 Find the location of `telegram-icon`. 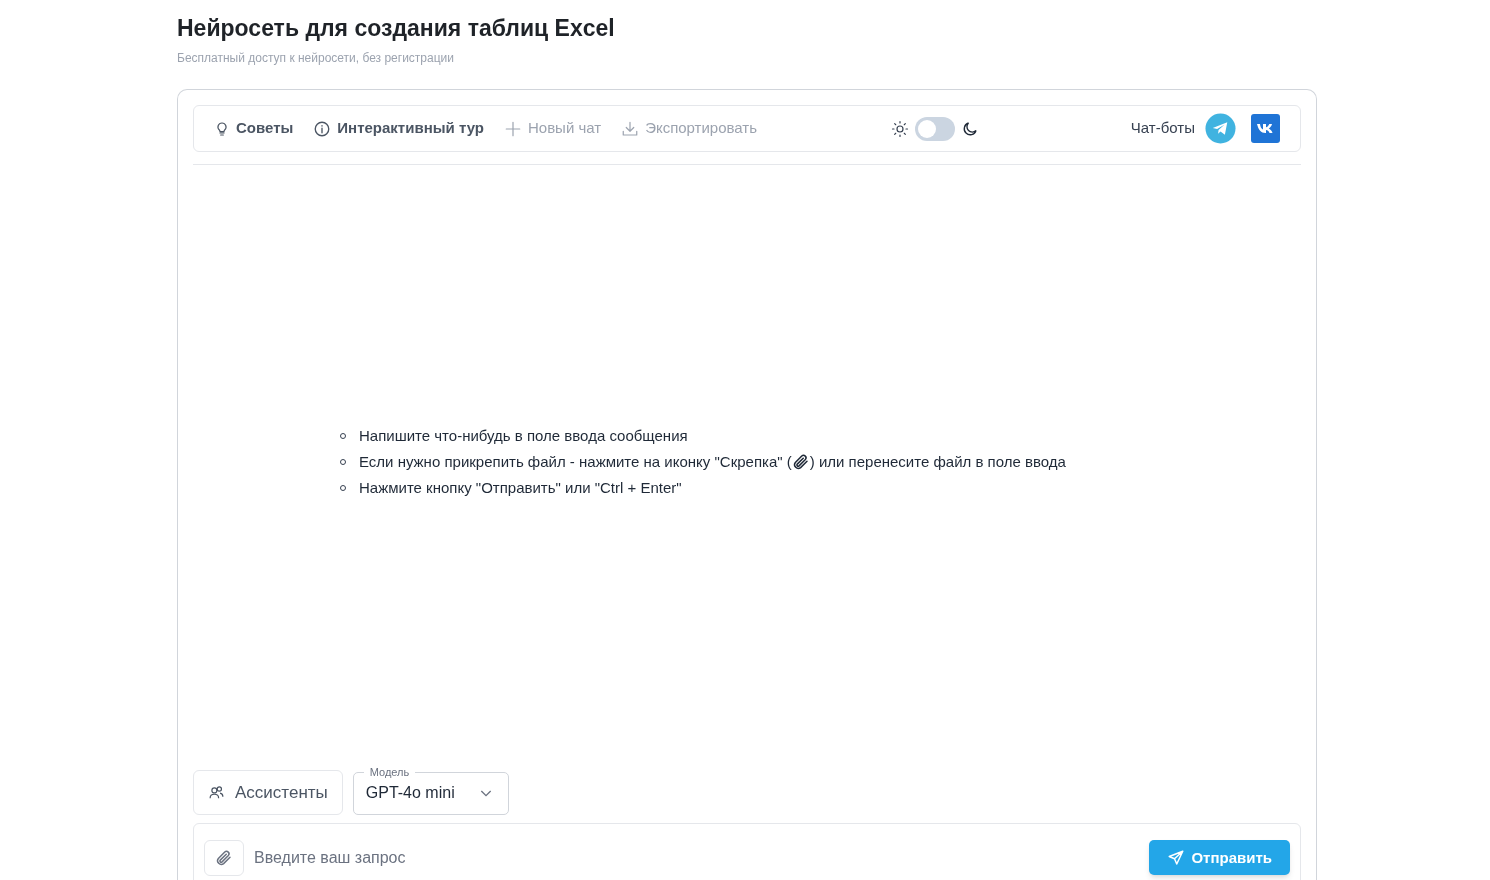

telegram-icon is located at coordinates (1220, 128).